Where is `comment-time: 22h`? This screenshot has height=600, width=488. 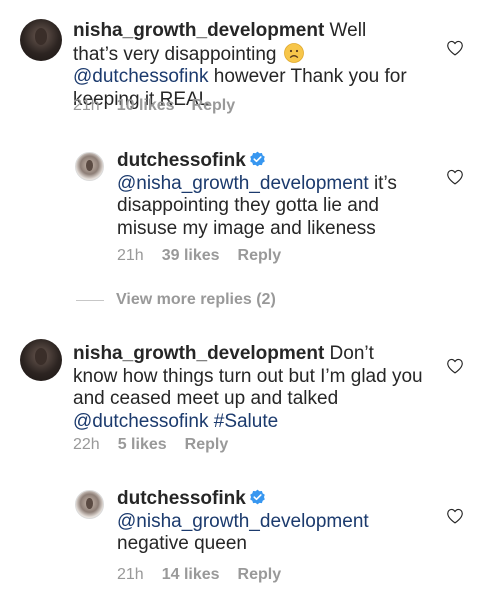
comment-time: 22h is located at coordinates (86, 444).